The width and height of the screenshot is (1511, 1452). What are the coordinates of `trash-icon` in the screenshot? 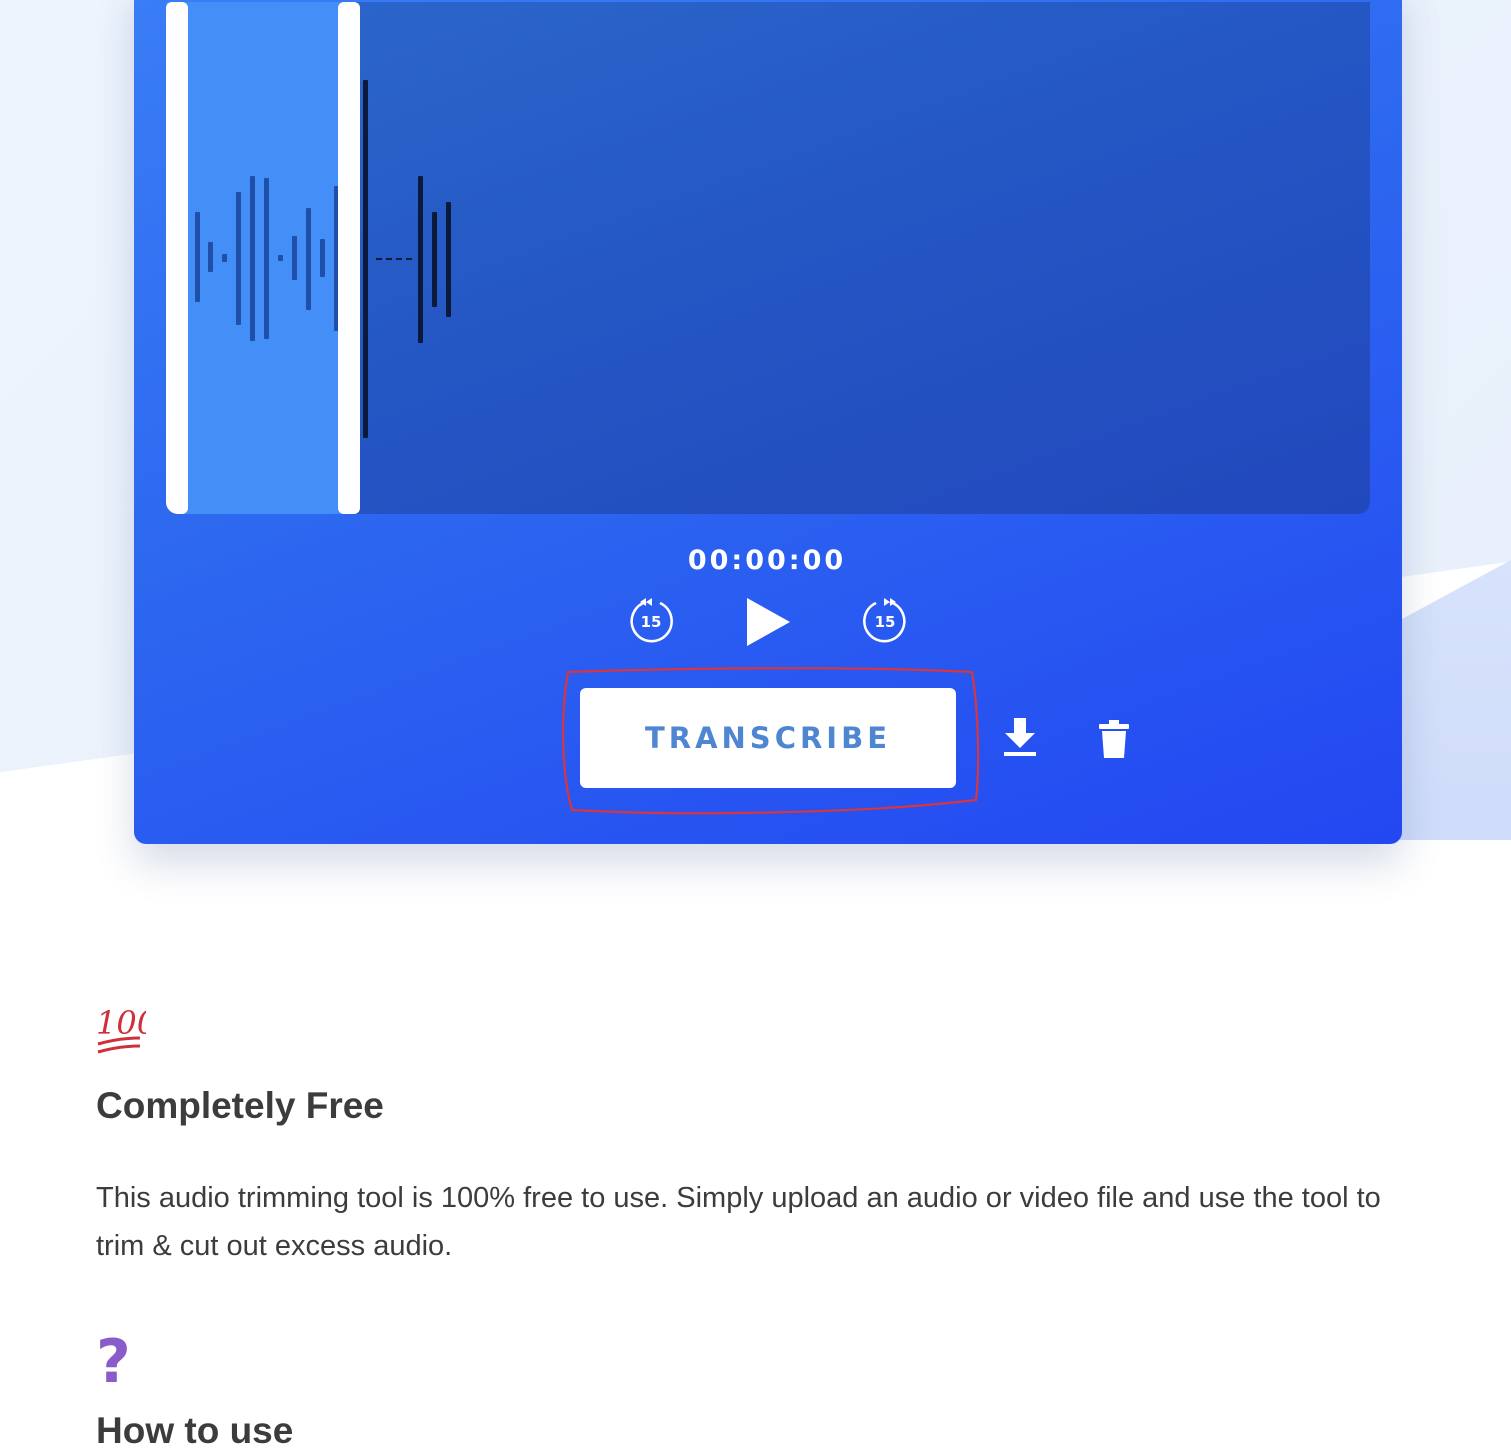 It's located at (1114, 739).